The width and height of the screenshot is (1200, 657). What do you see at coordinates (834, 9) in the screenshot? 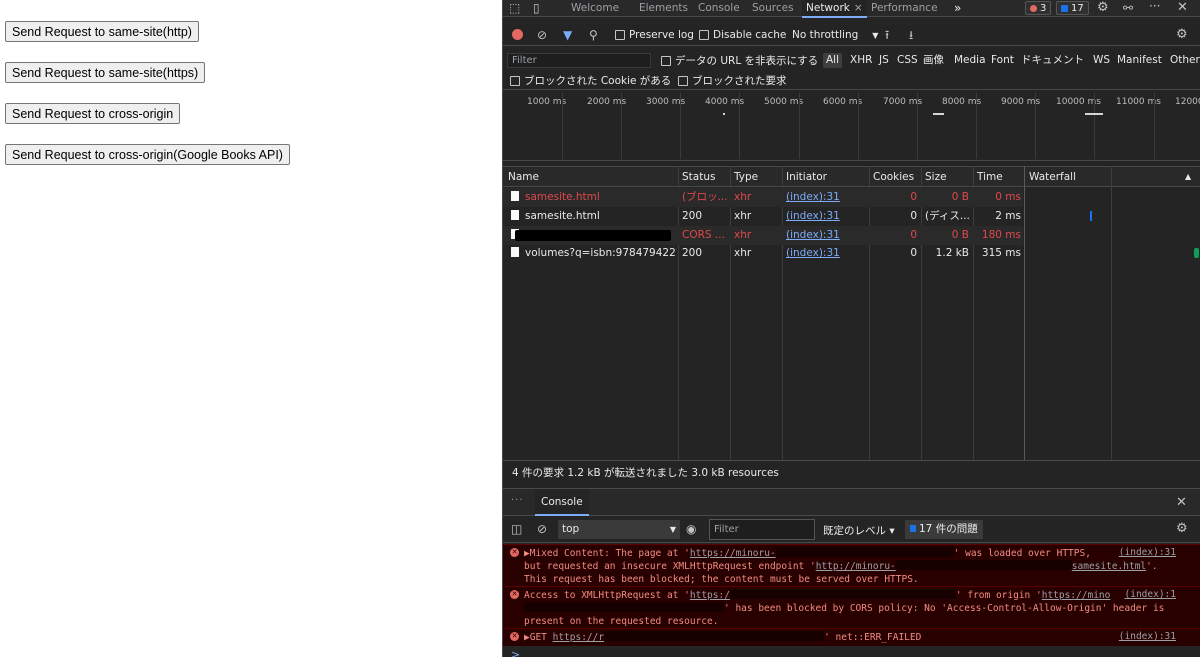
I see `tab-network: Network ×` at bounding box center [834, 9].